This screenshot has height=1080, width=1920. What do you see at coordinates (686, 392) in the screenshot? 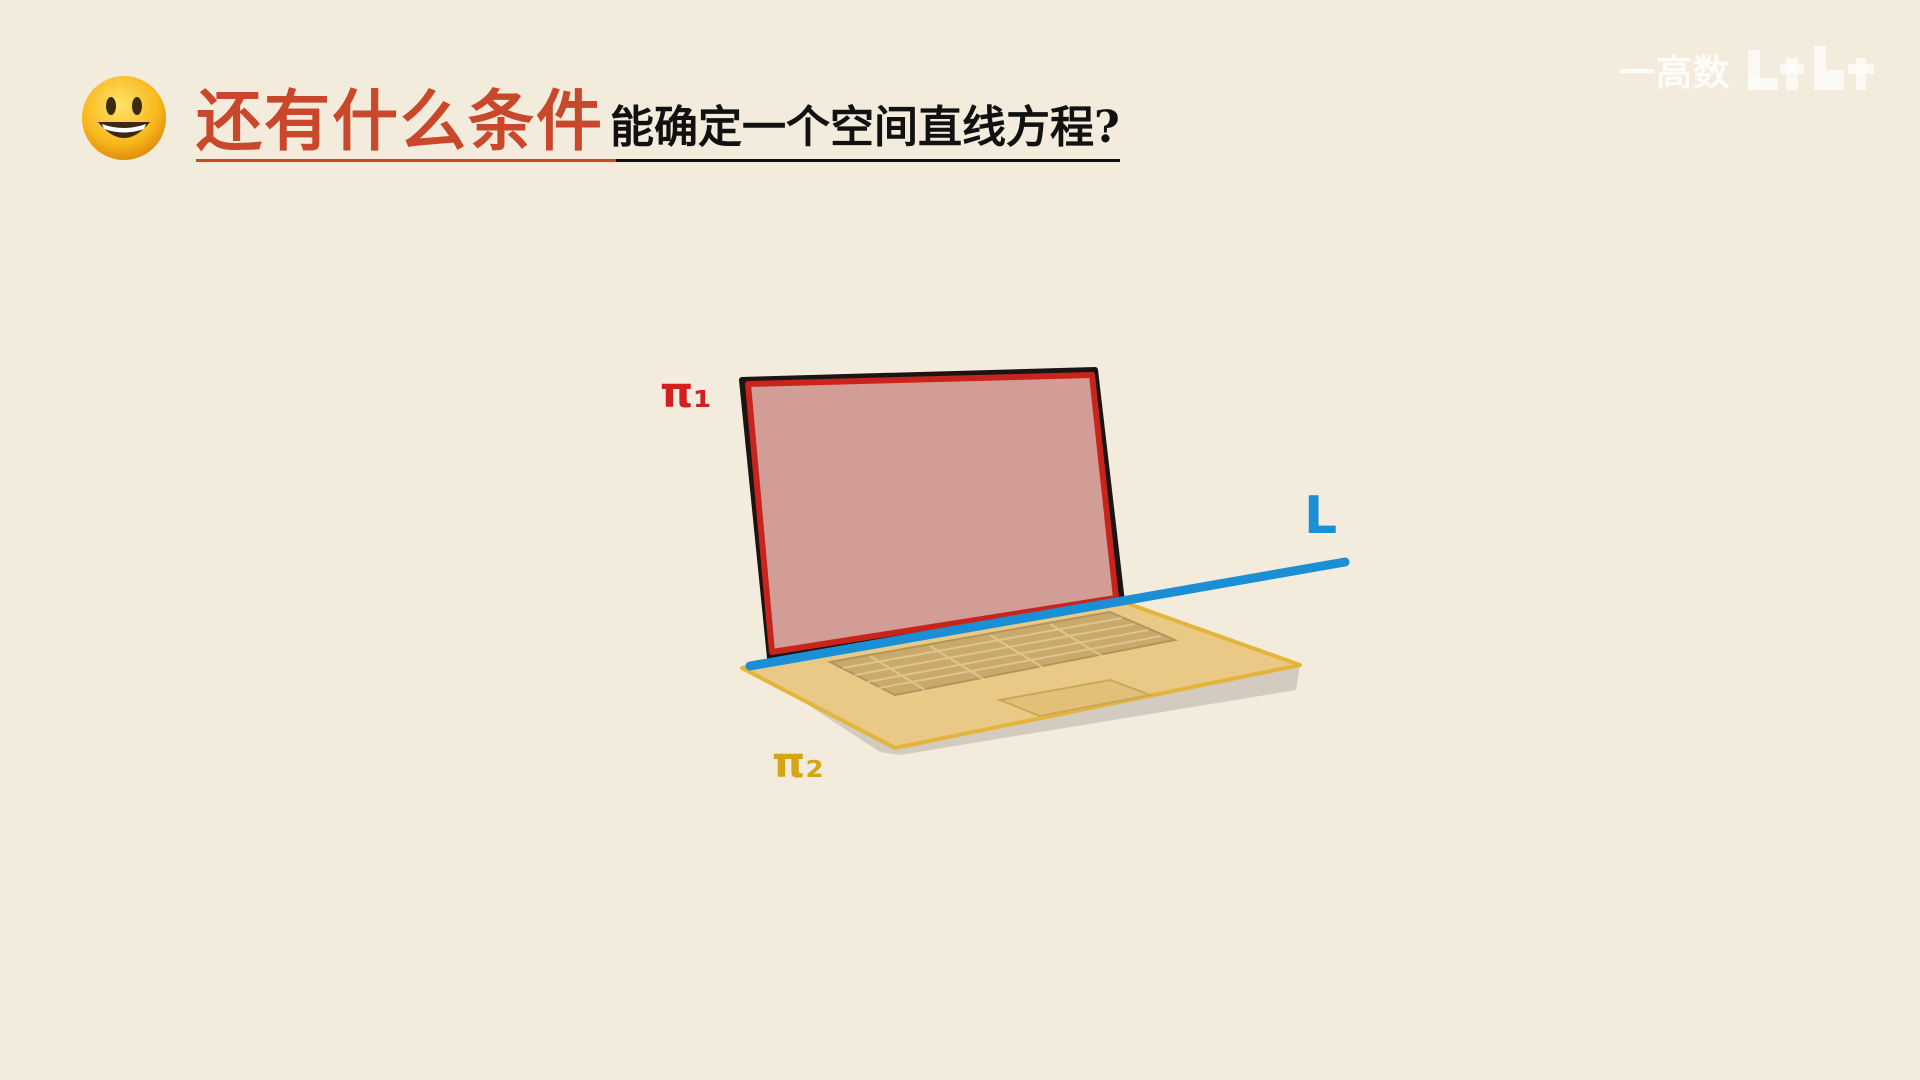
I see `plane1-label: π₁` at bounding box center [686, 392].